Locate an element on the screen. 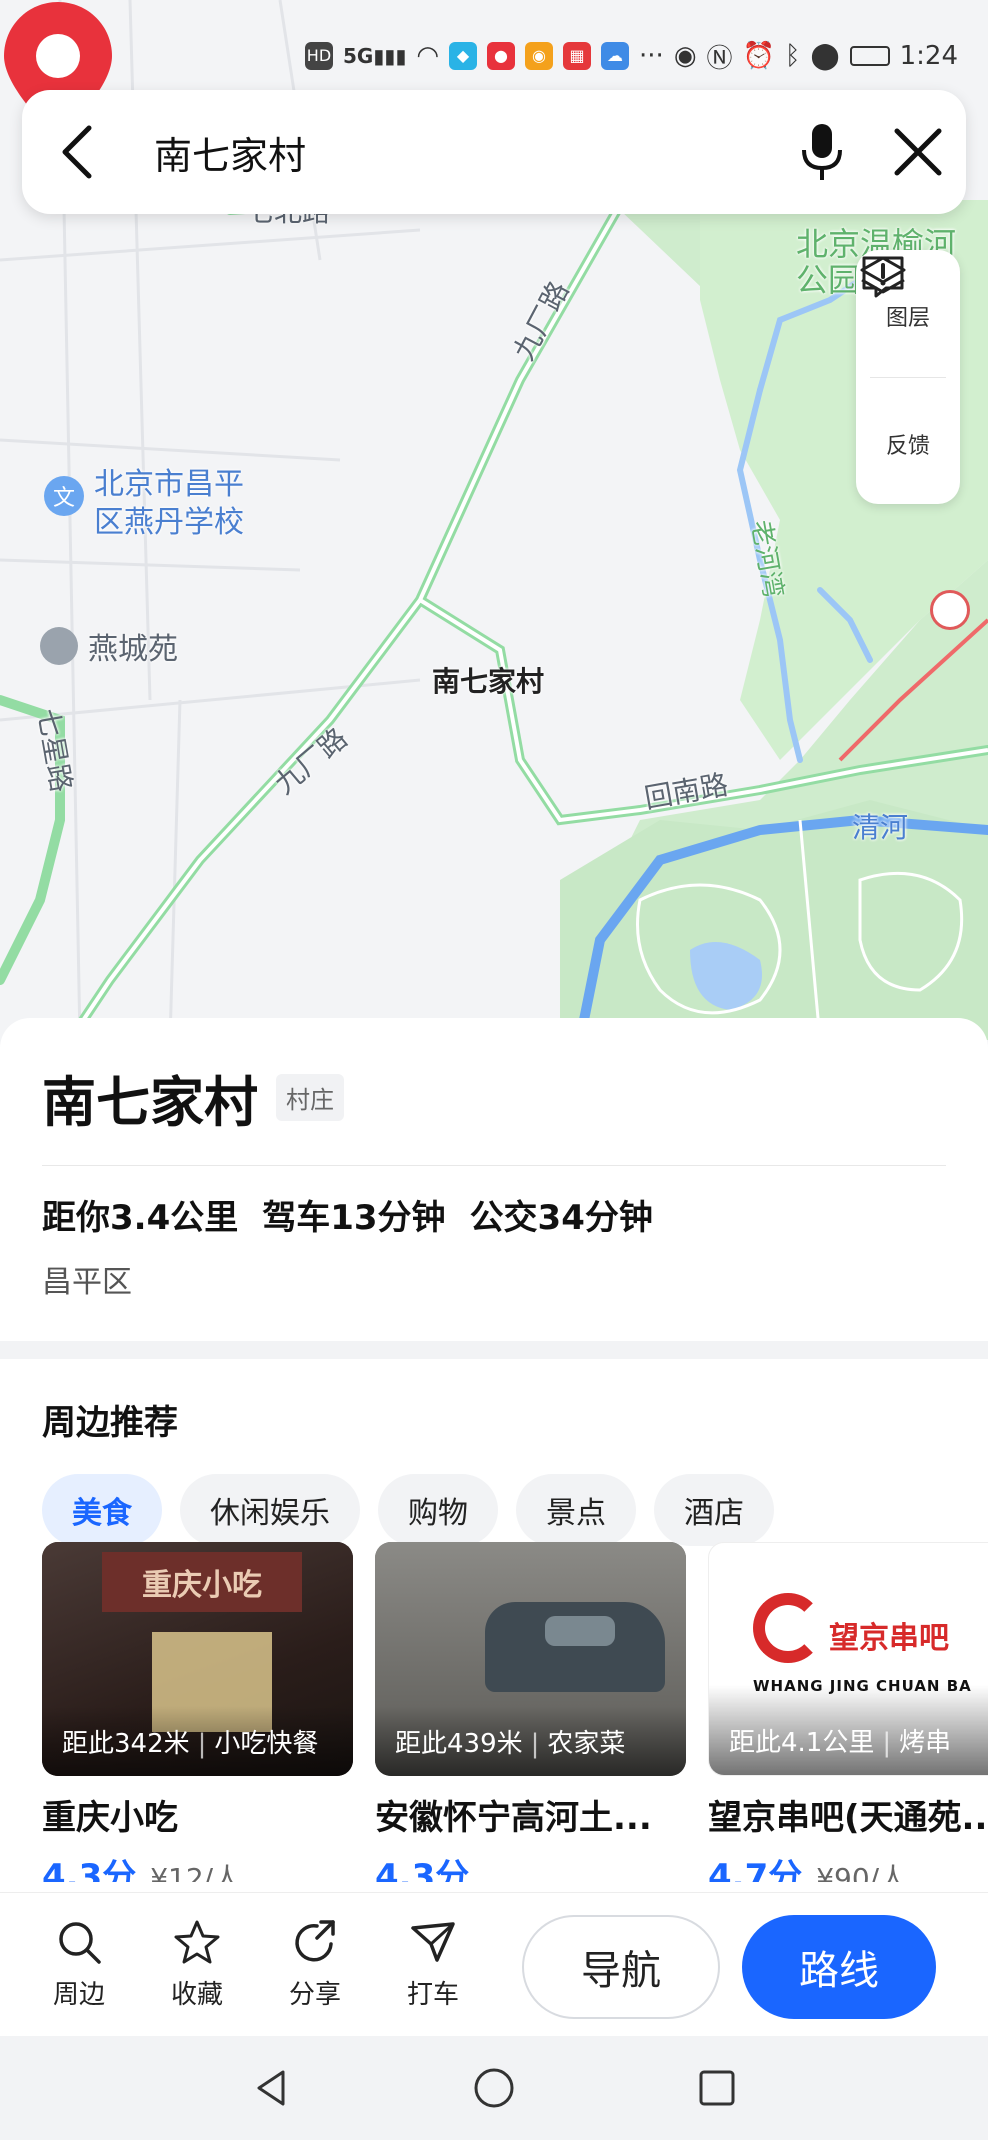 This screenshot has width=988, height=2140. navigate-button: 导航 is located at coordinates (621, 1967).